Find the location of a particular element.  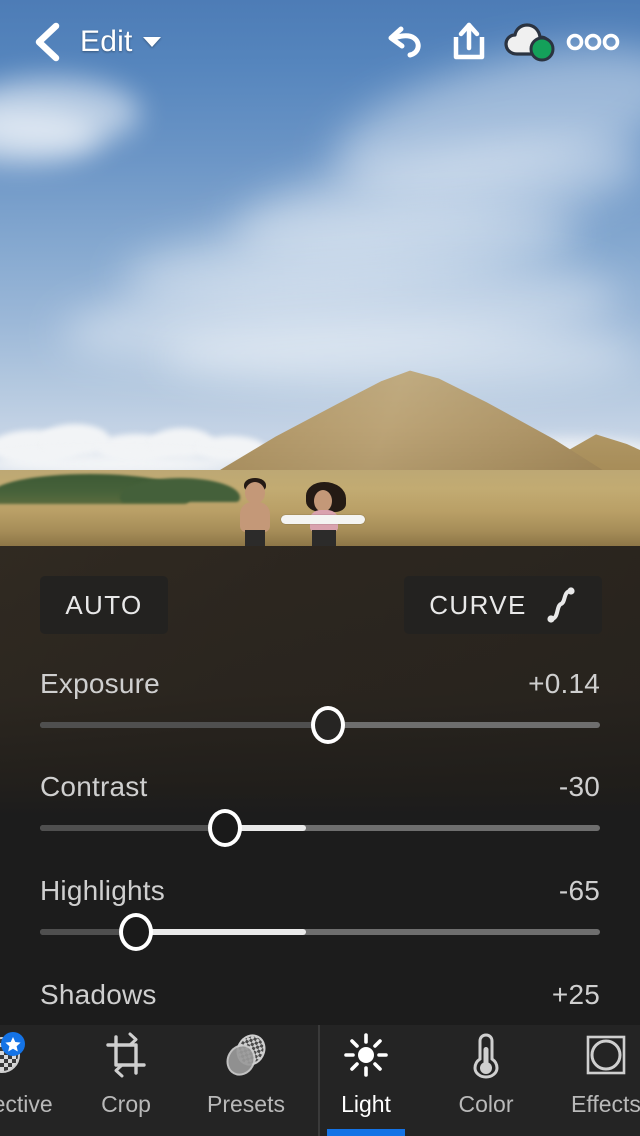

slider-exposure-value: +0.14 is located at coordinates (564, 683).